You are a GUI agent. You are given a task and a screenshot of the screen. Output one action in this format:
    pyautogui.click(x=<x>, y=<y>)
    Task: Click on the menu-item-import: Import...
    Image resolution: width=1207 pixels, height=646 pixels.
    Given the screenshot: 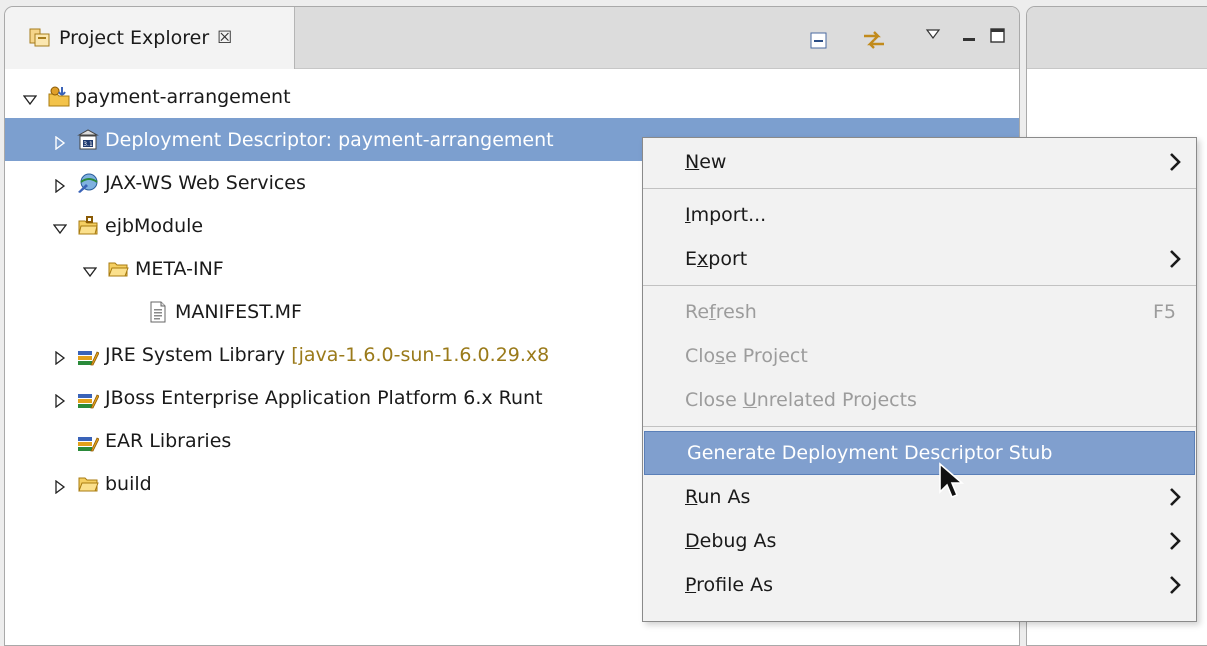 What is the action you would take?
    pyautogui.click(x=919, y=215)
    